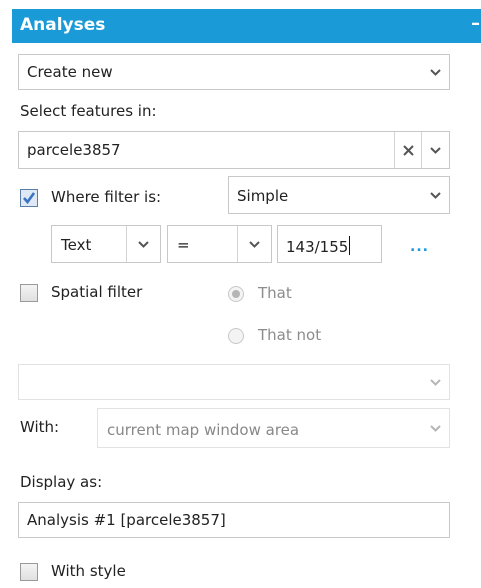 This screenshot has height=588, width=481. Describe the element at coordinates (88, 111) in the screenshot. I see `select-features-label: Select features in:` at that location.